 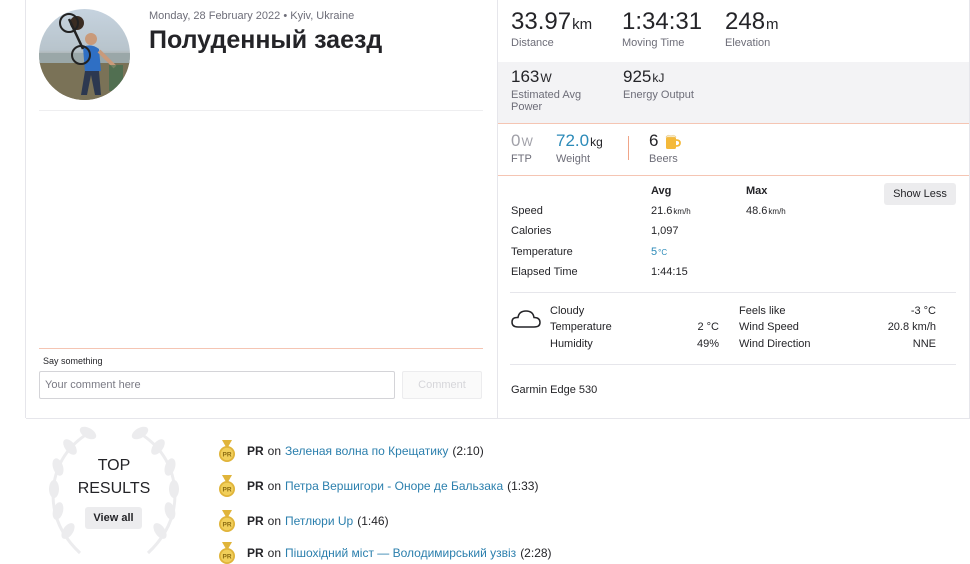 What do you see at coordinates (669, 272) in the screenshot?
I see `elapsed-time-avg: 1:44:15` at bounding box center [669, 272].